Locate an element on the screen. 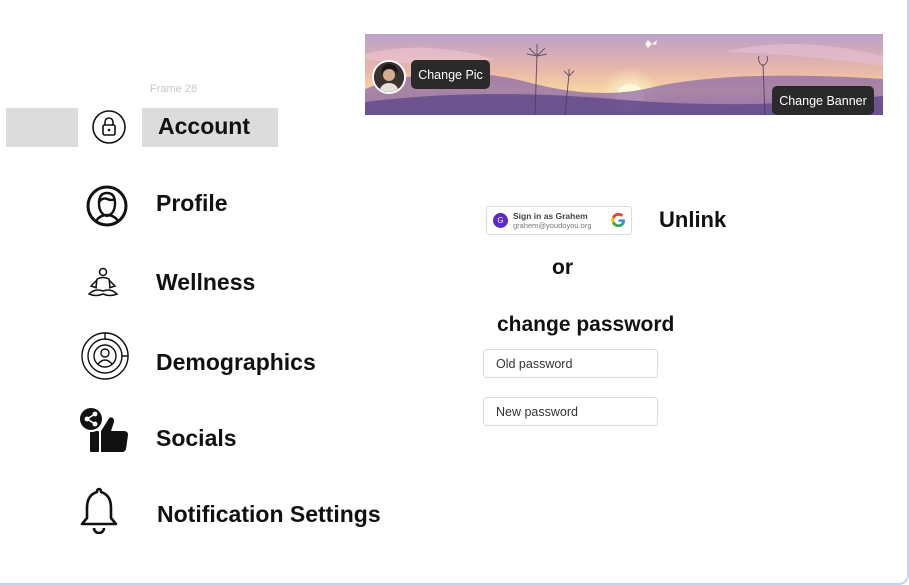  change-banner-button: Change Banner is located at coordinates (823, 100).